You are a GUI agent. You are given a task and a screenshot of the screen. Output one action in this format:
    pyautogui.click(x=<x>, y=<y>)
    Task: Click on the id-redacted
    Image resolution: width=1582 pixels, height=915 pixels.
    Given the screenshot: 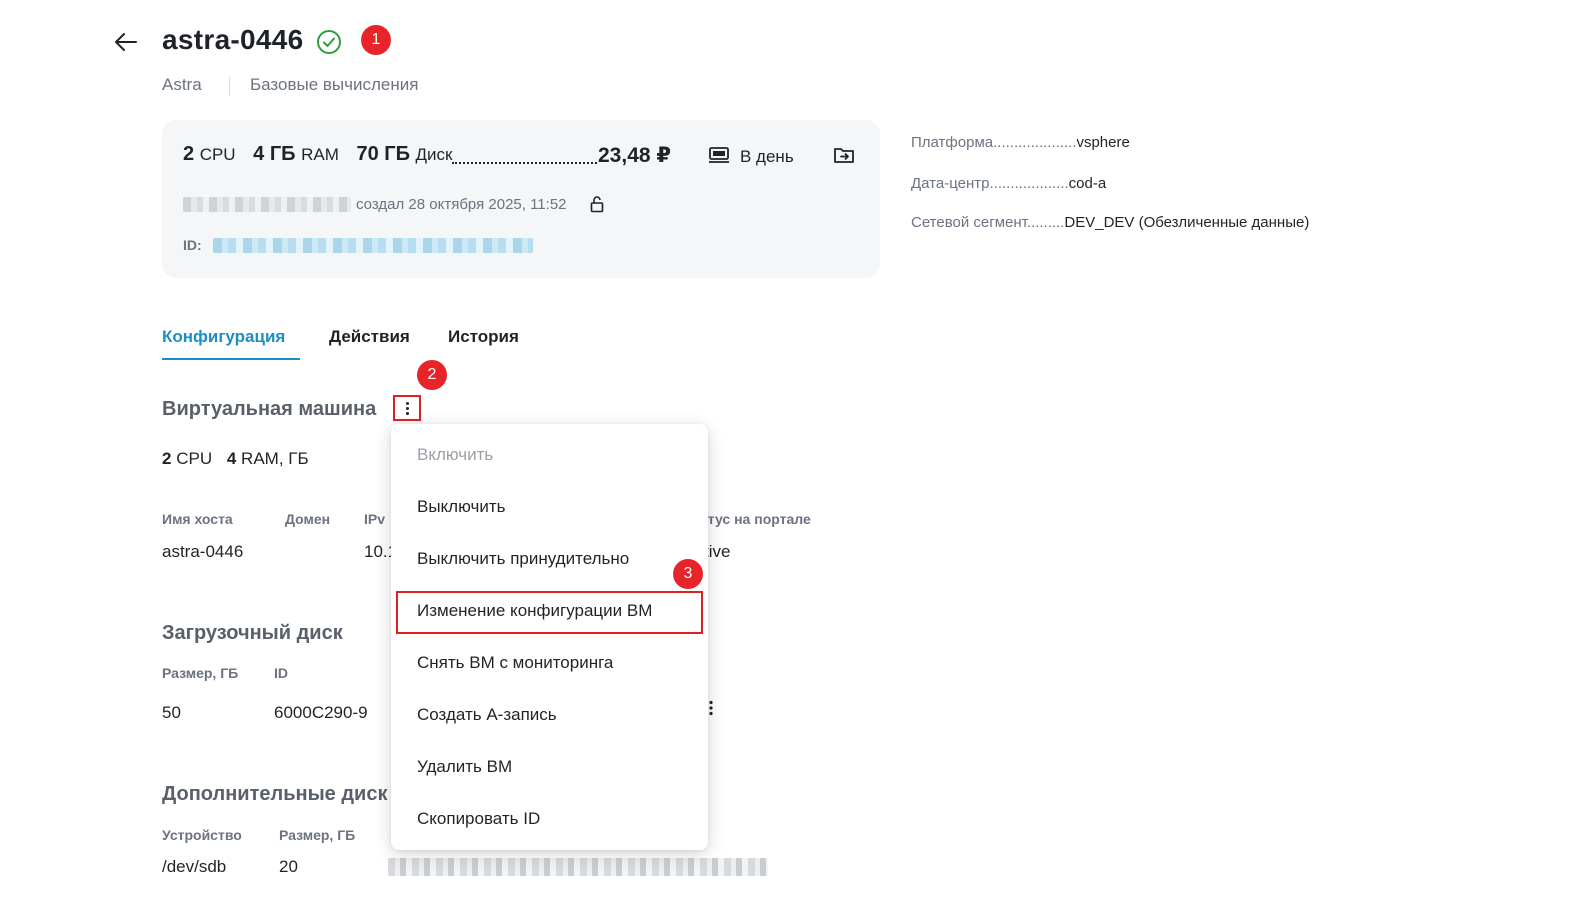 What is the action you would take?
    pyautogui.click(x=373, y=245)
    